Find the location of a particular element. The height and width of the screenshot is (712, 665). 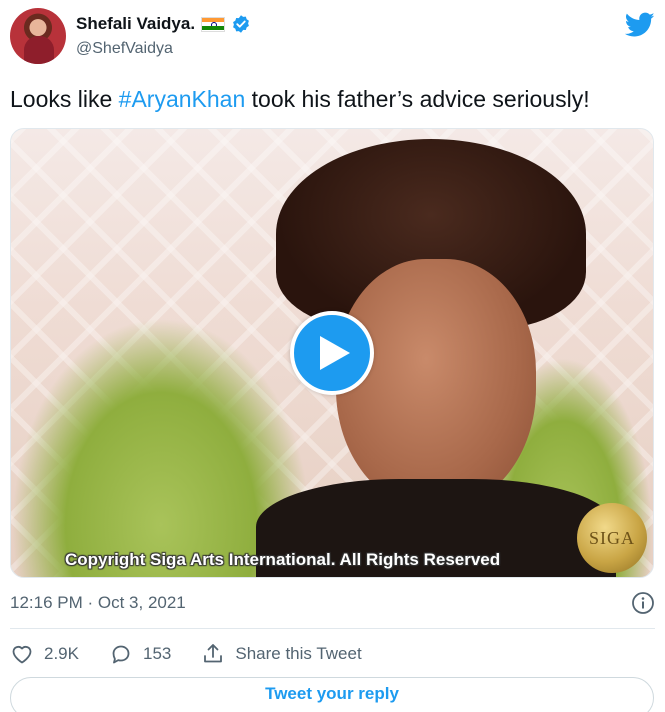

author-handle: @ShefVaidya is located at coordinates (124, 49).